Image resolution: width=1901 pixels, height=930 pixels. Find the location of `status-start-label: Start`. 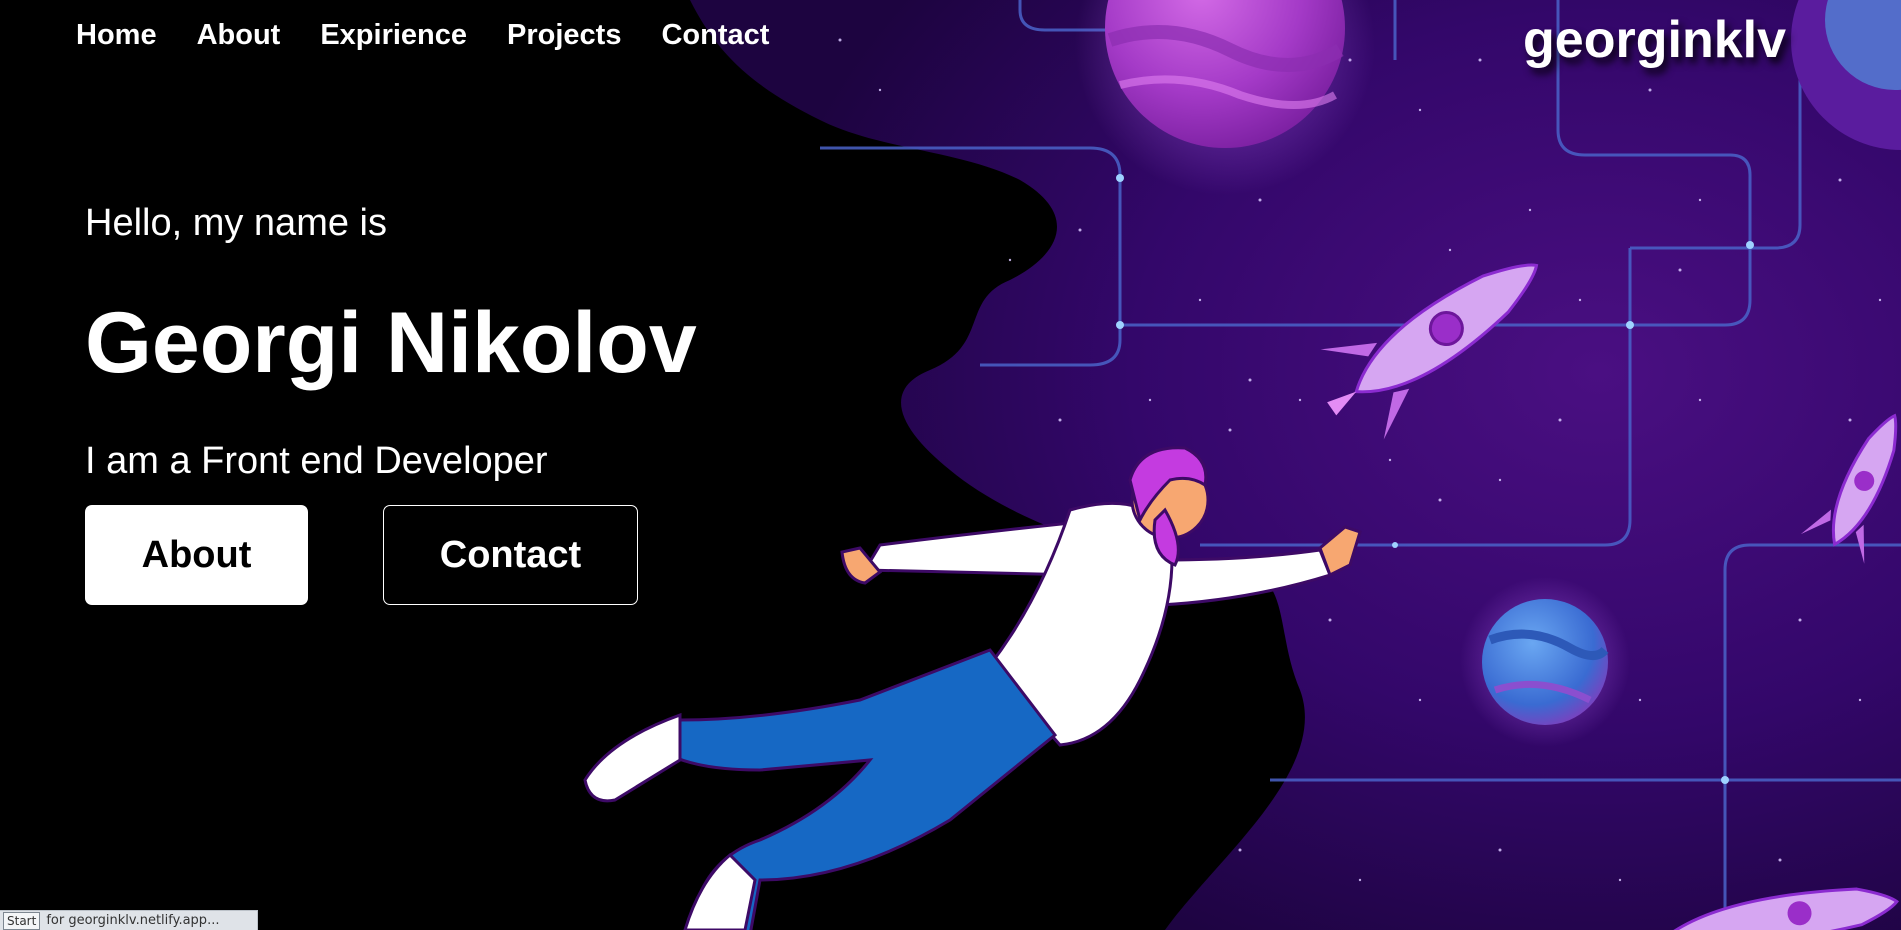

status-start-label: Start is located at coordinates (22, 920).